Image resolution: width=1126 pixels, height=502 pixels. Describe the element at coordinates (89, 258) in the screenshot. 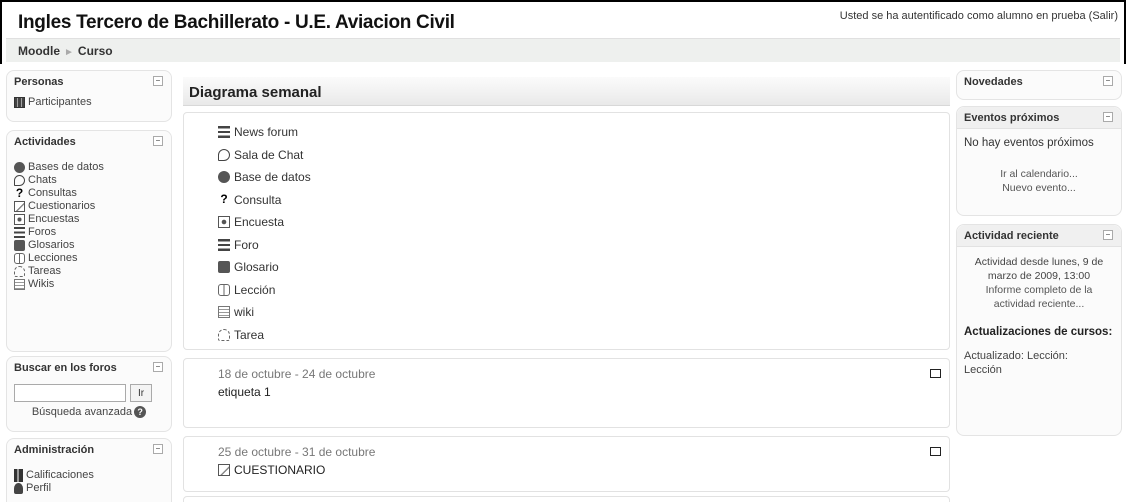

I see `activity-link-lessons: Lecciones` at that location.